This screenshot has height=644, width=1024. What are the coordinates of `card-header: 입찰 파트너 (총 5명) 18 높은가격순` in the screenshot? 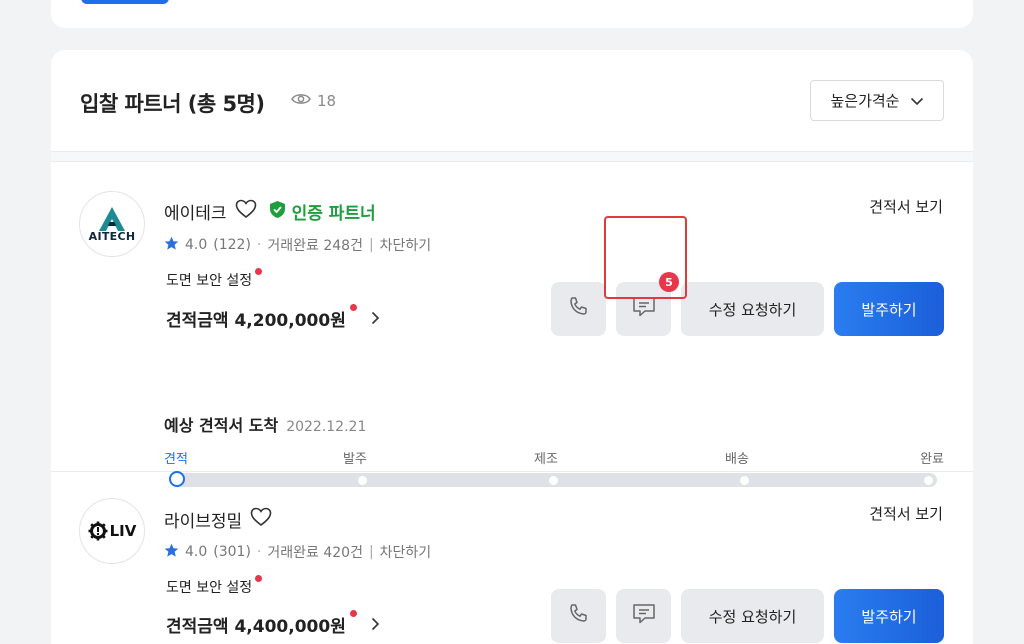 It's located at (512, 101).